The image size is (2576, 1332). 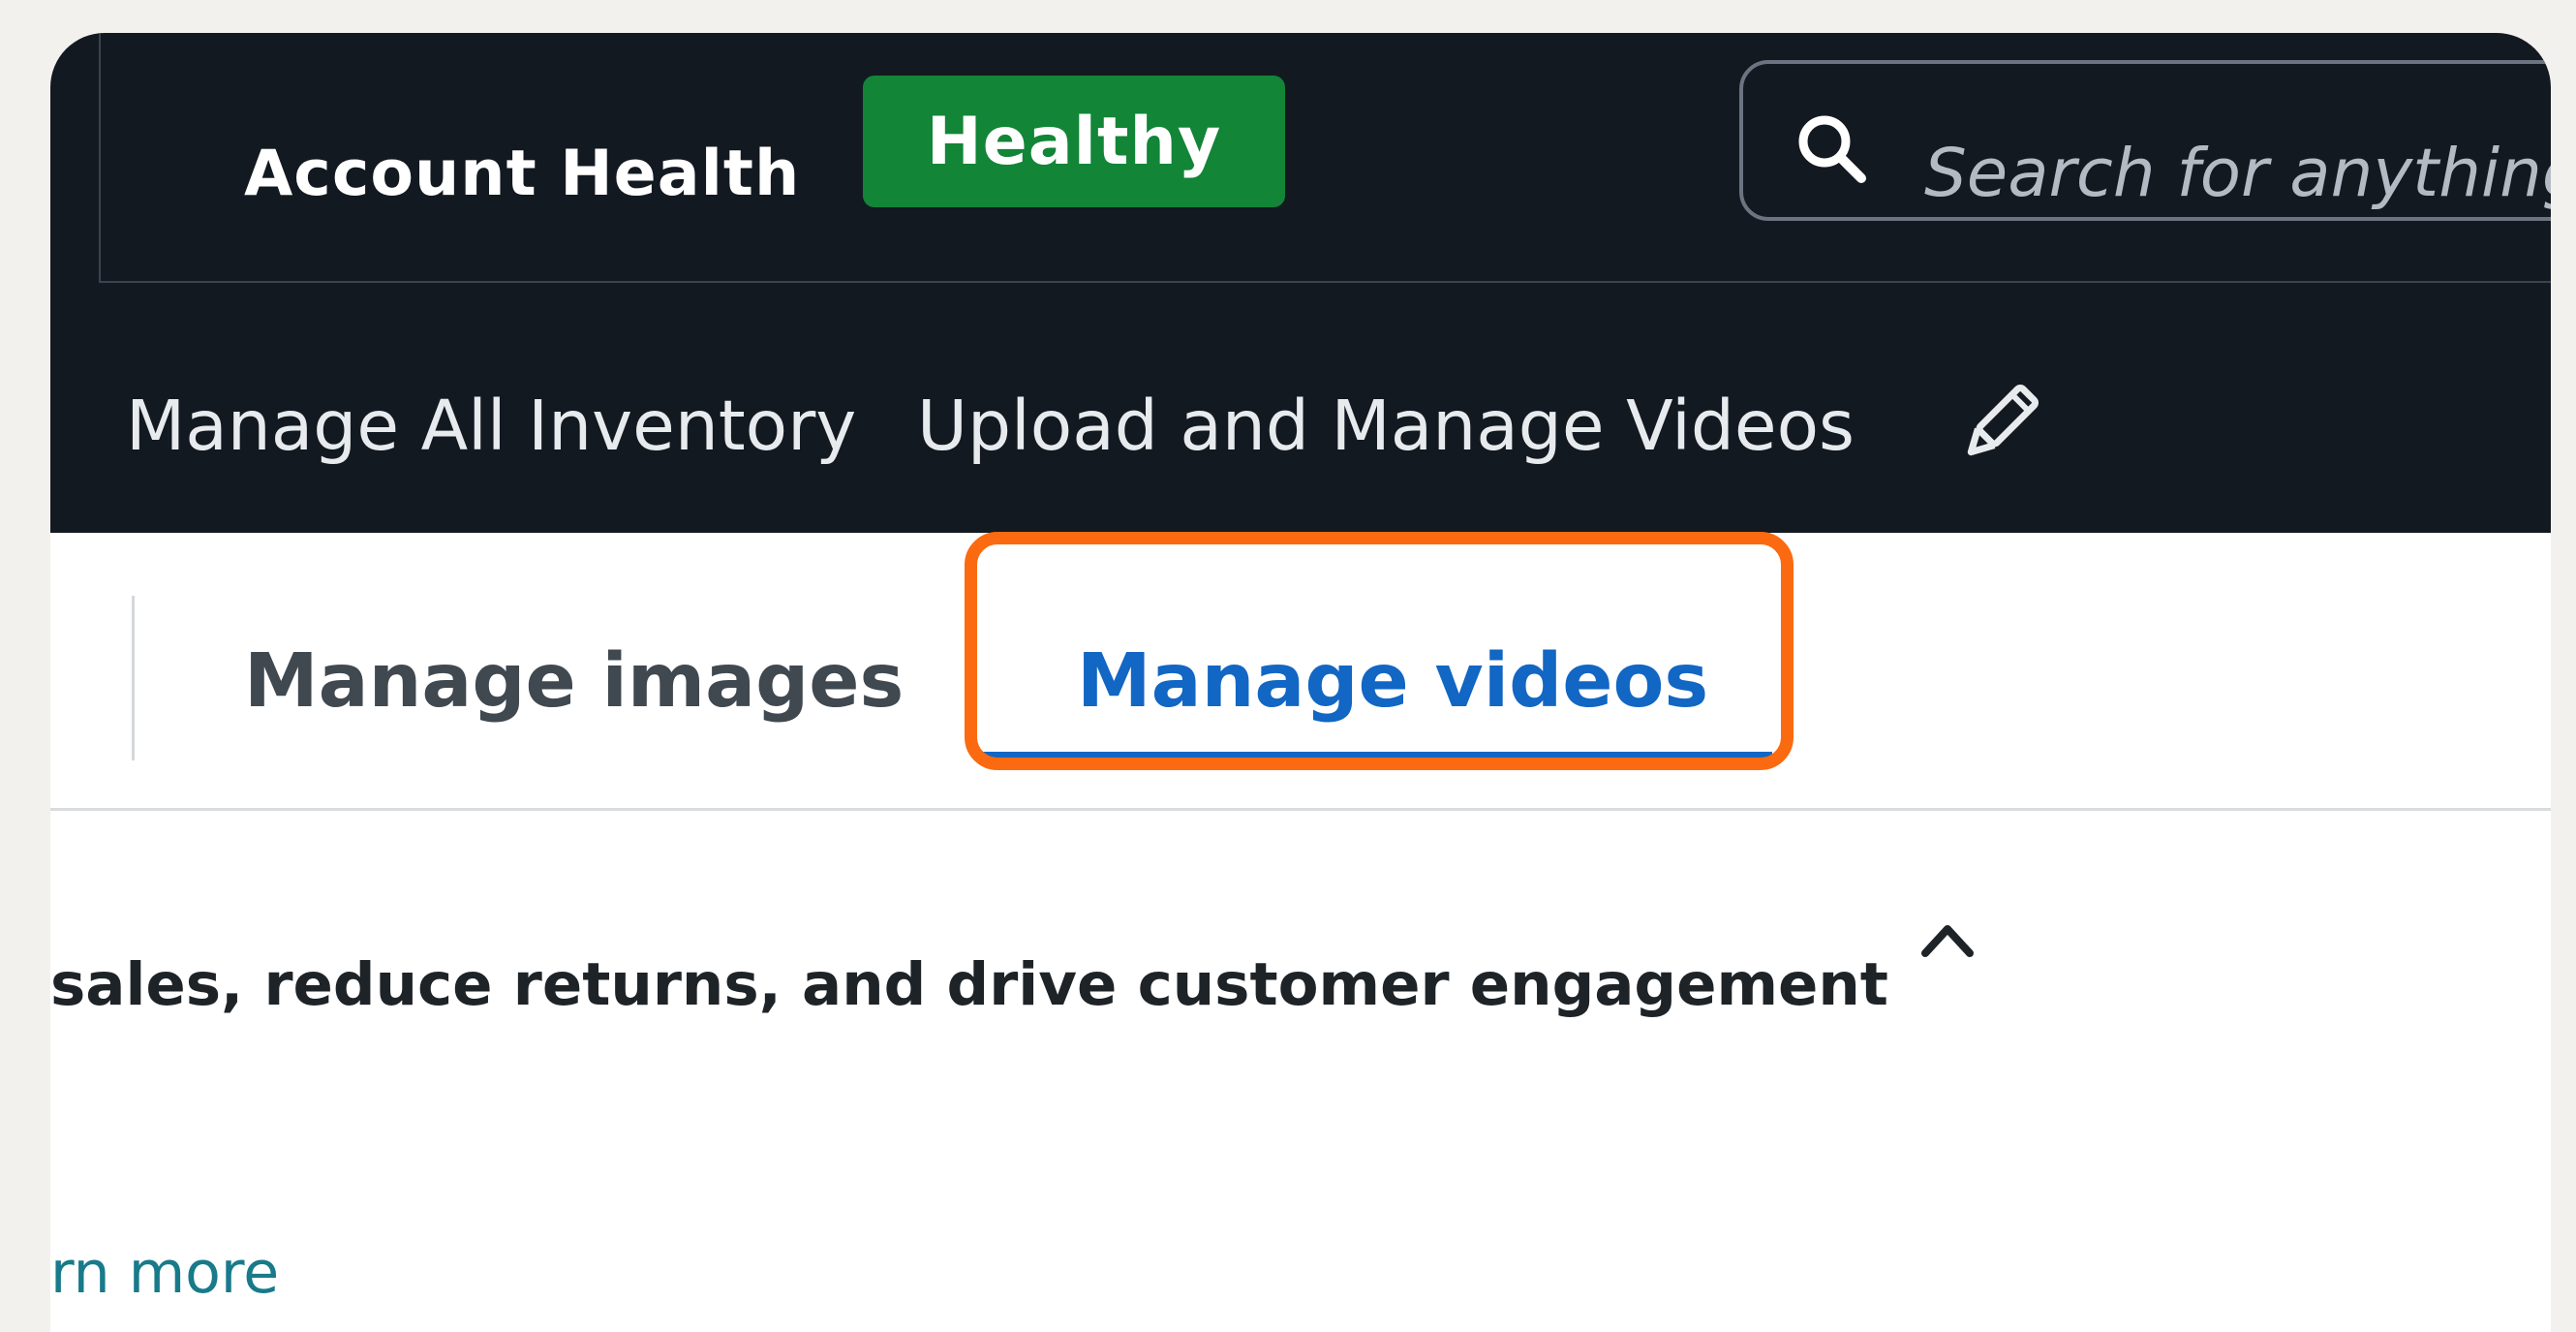 I want to click on account-health-link: Account Health, so click(x=522, y=174).